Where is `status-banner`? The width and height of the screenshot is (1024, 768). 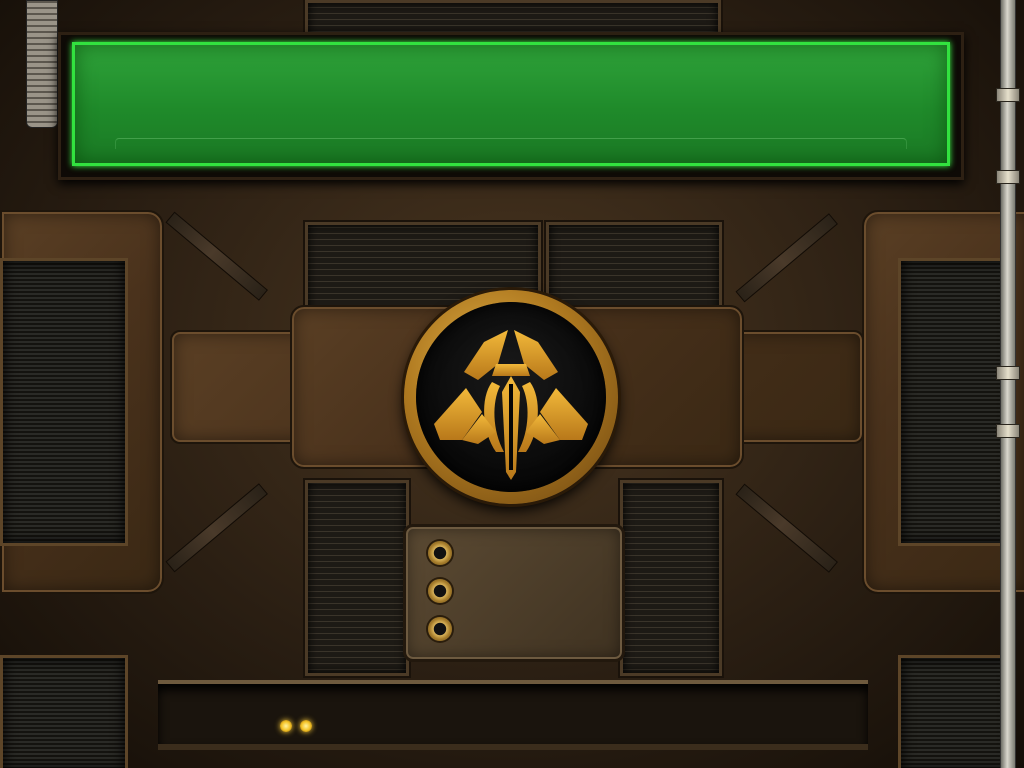 status-banner is located at coordinates (511, 104).